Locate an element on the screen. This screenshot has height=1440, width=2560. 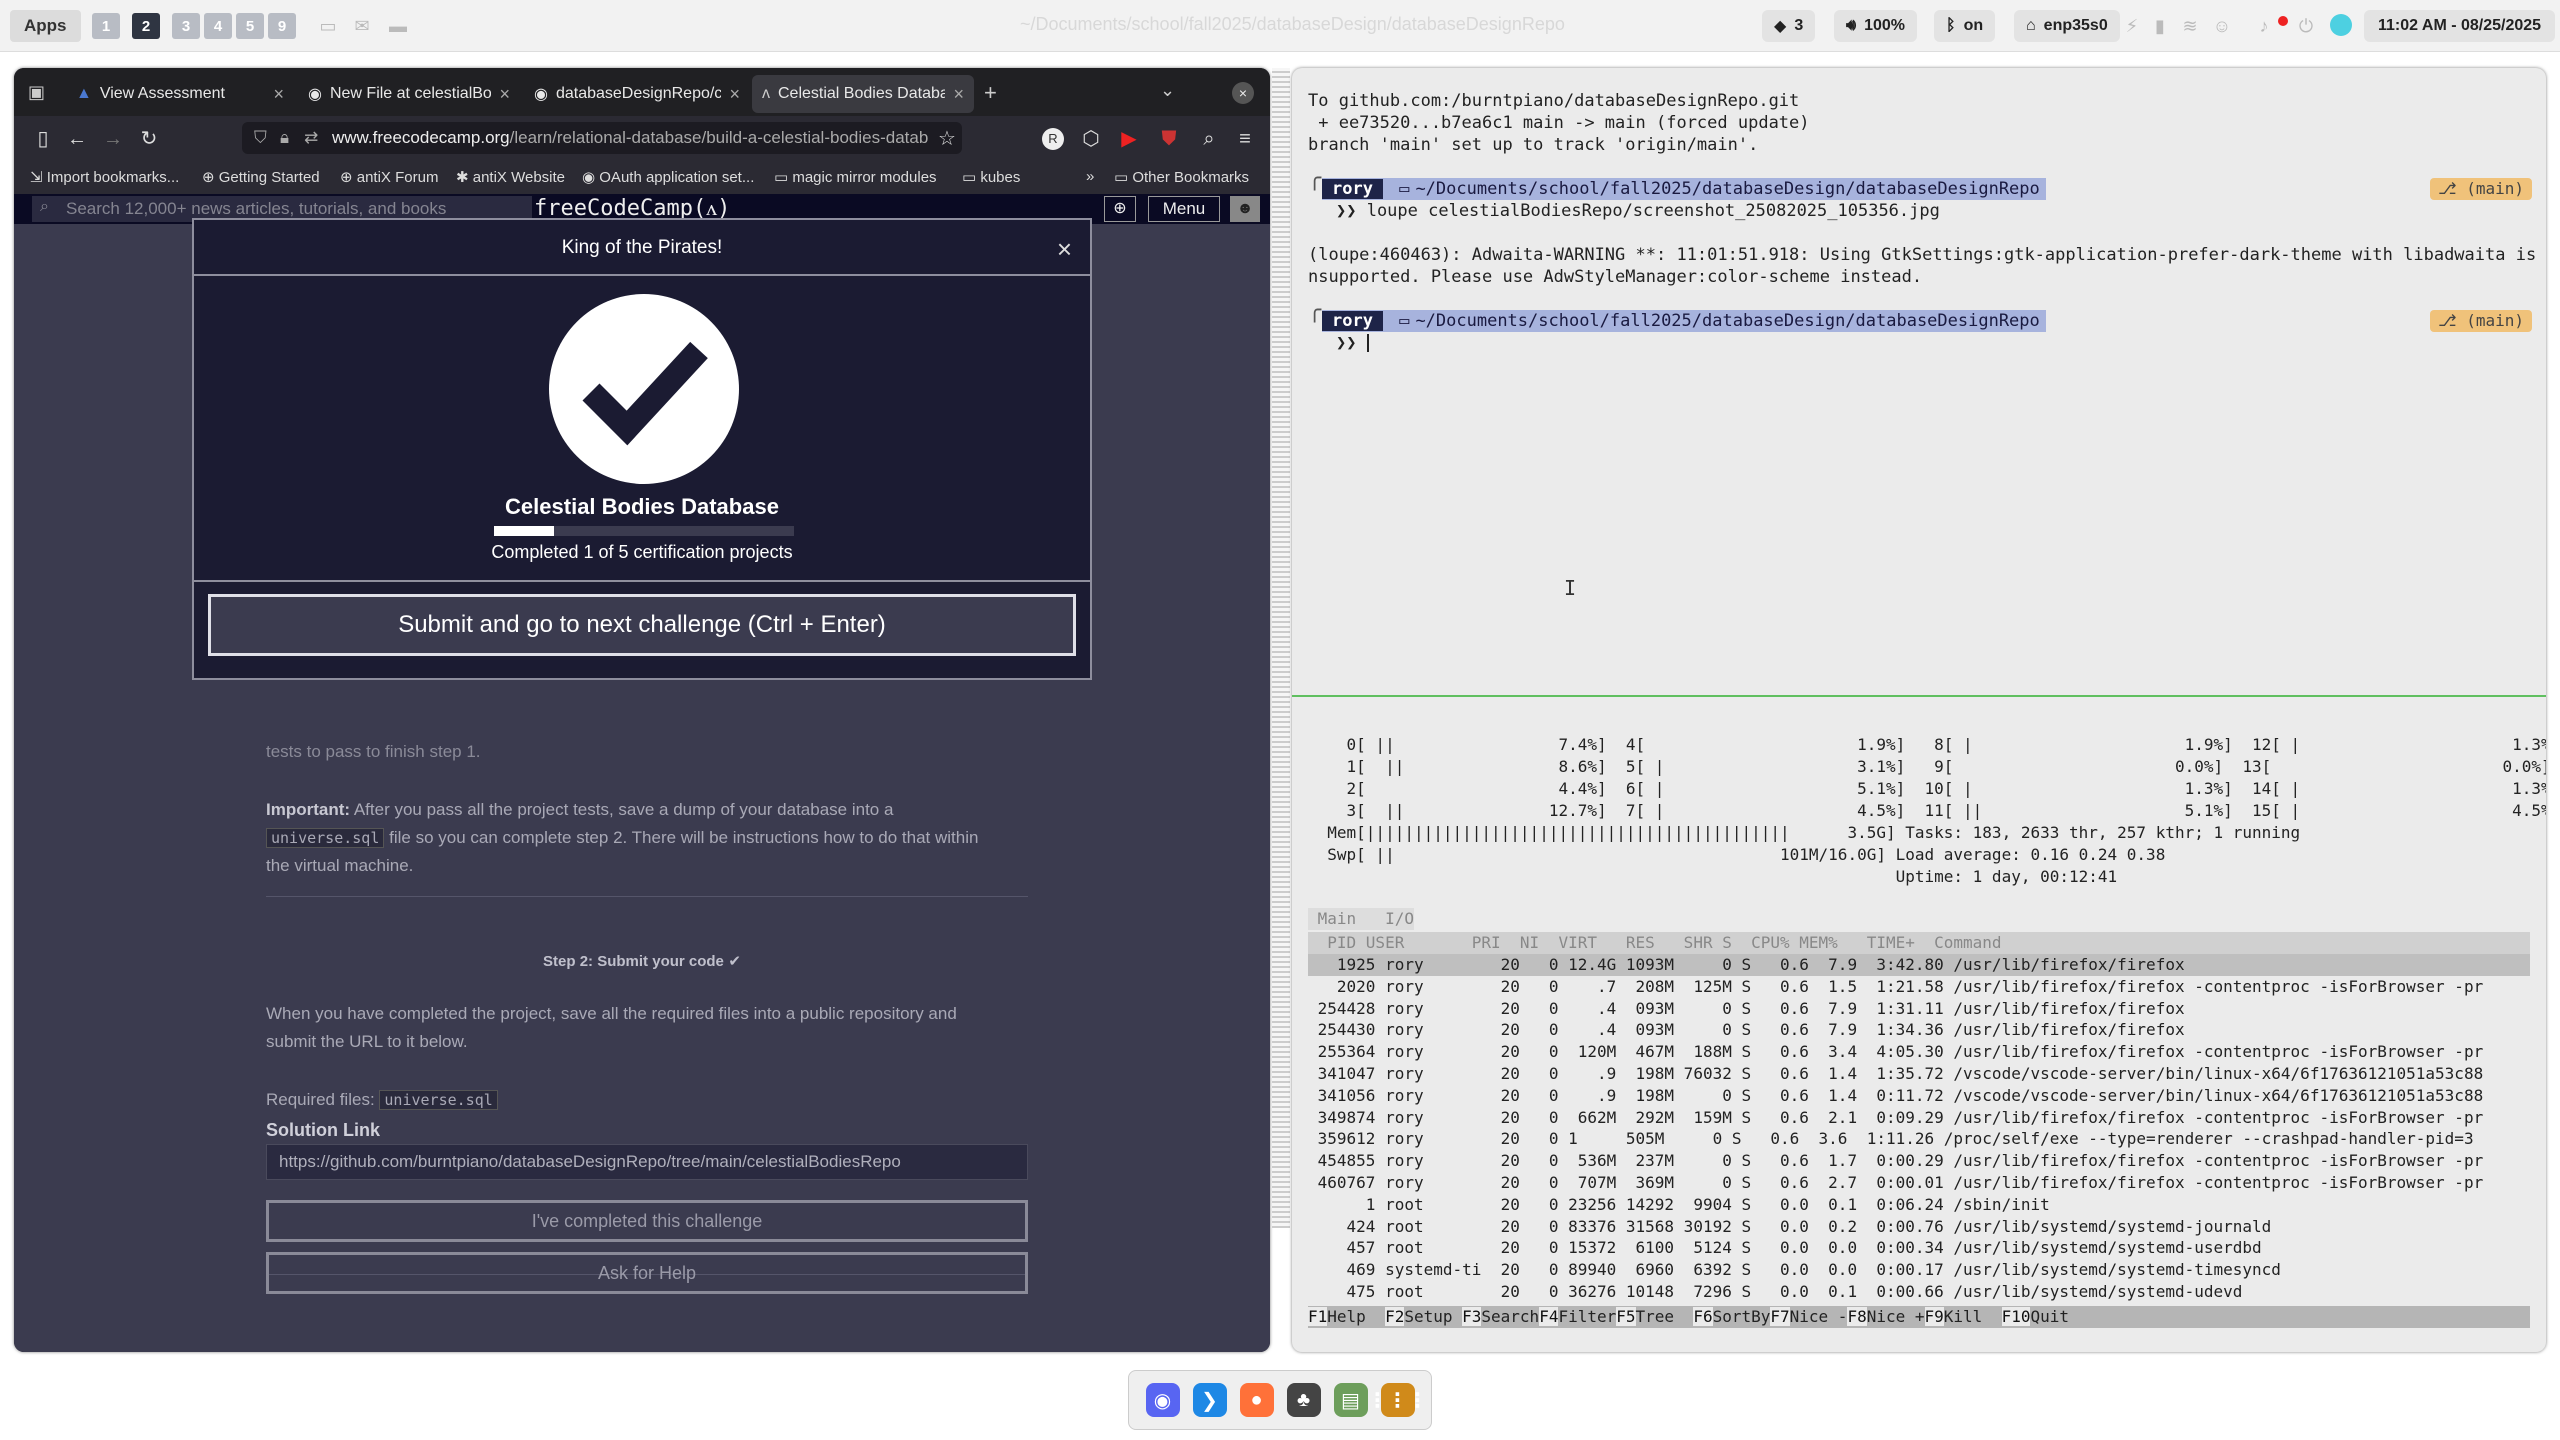
gamepad-icon: ☺ is located at coordinates (2222, 26).